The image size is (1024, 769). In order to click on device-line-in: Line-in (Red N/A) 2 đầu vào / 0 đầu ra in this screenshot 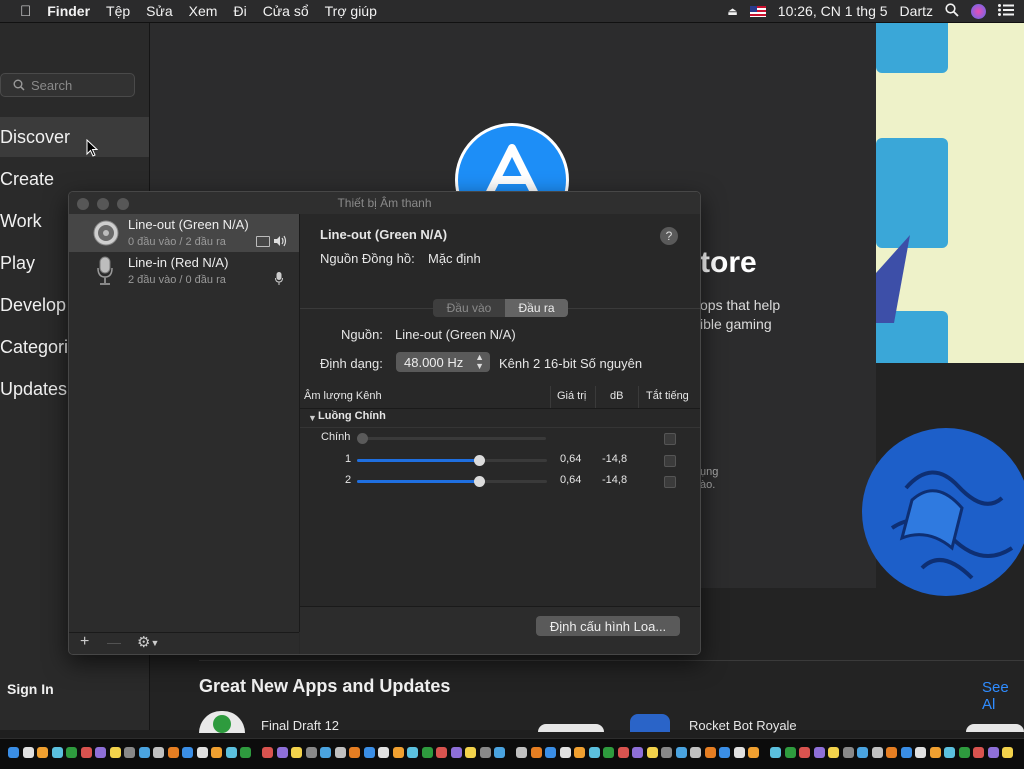, I will do `click(184, 271)`.